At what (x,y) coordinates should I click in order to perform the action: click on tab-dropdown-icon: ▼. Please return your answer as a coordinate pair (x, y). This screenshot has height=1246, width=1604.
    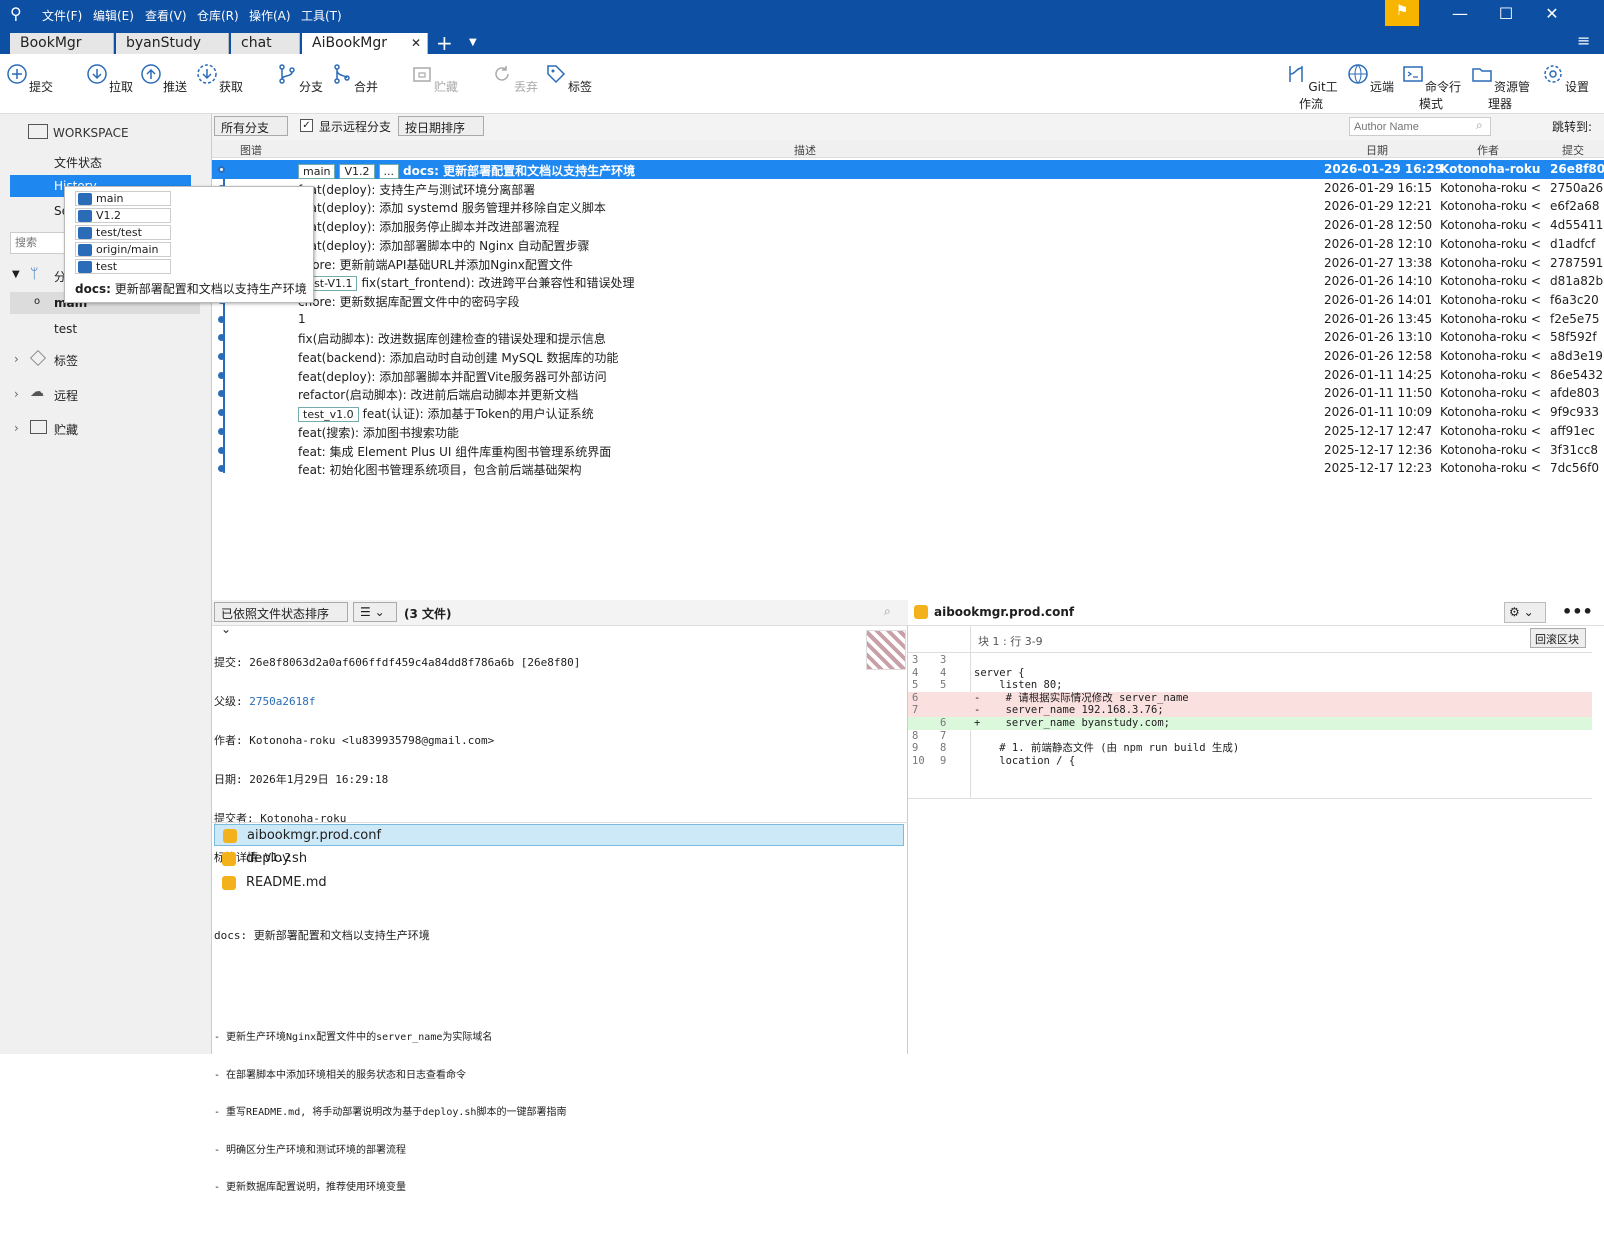
    Looking at the image, I should click on (473, 42).